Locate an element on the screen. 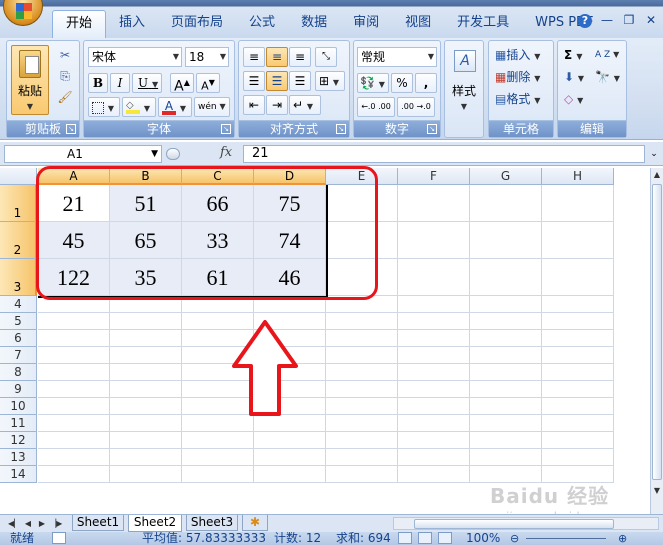 The height and width of the screenshot is (545, 663). last-sheet-icon: ▕▶ is located at coordinates (56, 523).